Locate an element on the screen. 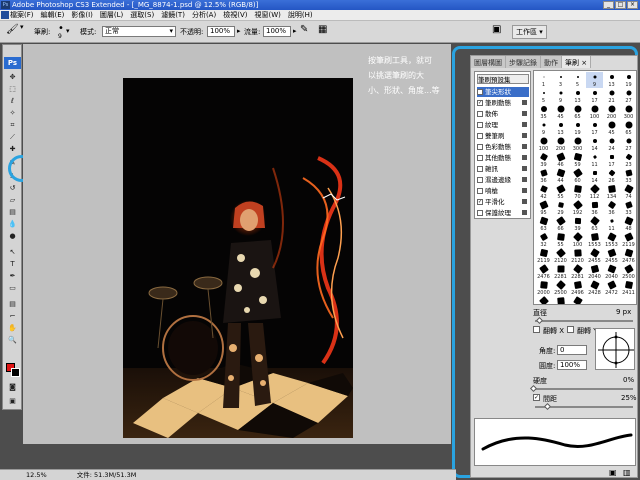  brush-tip-cell: 300 is located at coordinates (577, 144).